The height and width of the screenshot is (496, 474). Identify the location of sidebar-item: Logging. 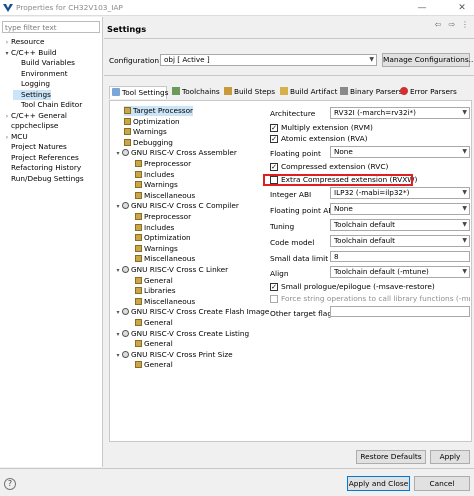
(31, 84).